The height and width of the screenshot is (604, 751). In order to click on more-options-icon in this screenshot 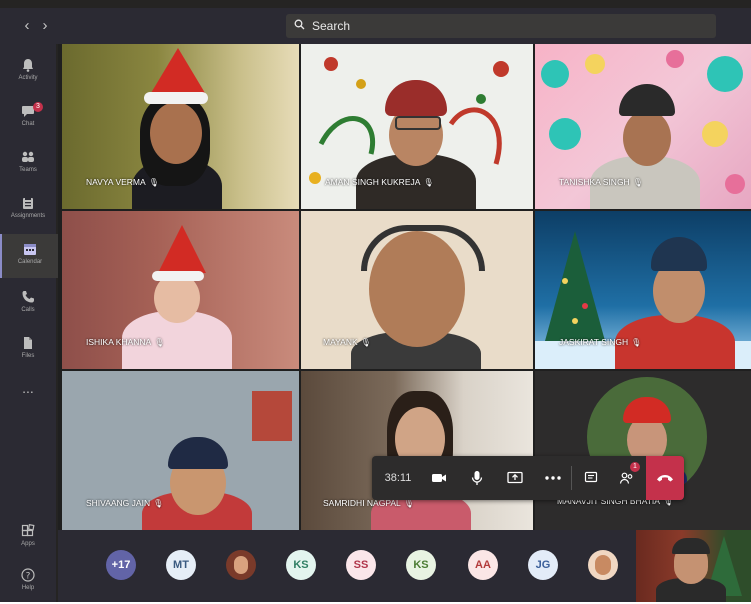, I will do `click(553, 478)`.